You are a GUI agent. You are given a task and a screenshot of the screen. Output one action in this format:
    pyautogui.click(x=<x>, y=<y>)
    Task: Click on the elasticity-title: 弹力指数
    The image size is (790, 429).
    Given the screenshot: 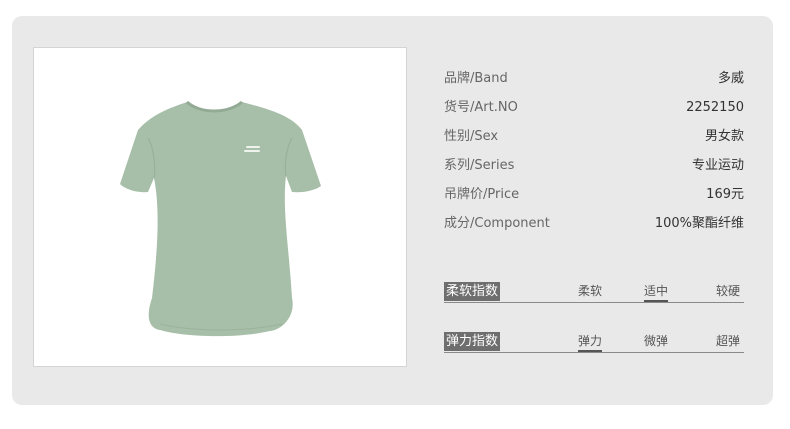 What is the action you would take?
    pyautogui.click(x=472, y=341)
    